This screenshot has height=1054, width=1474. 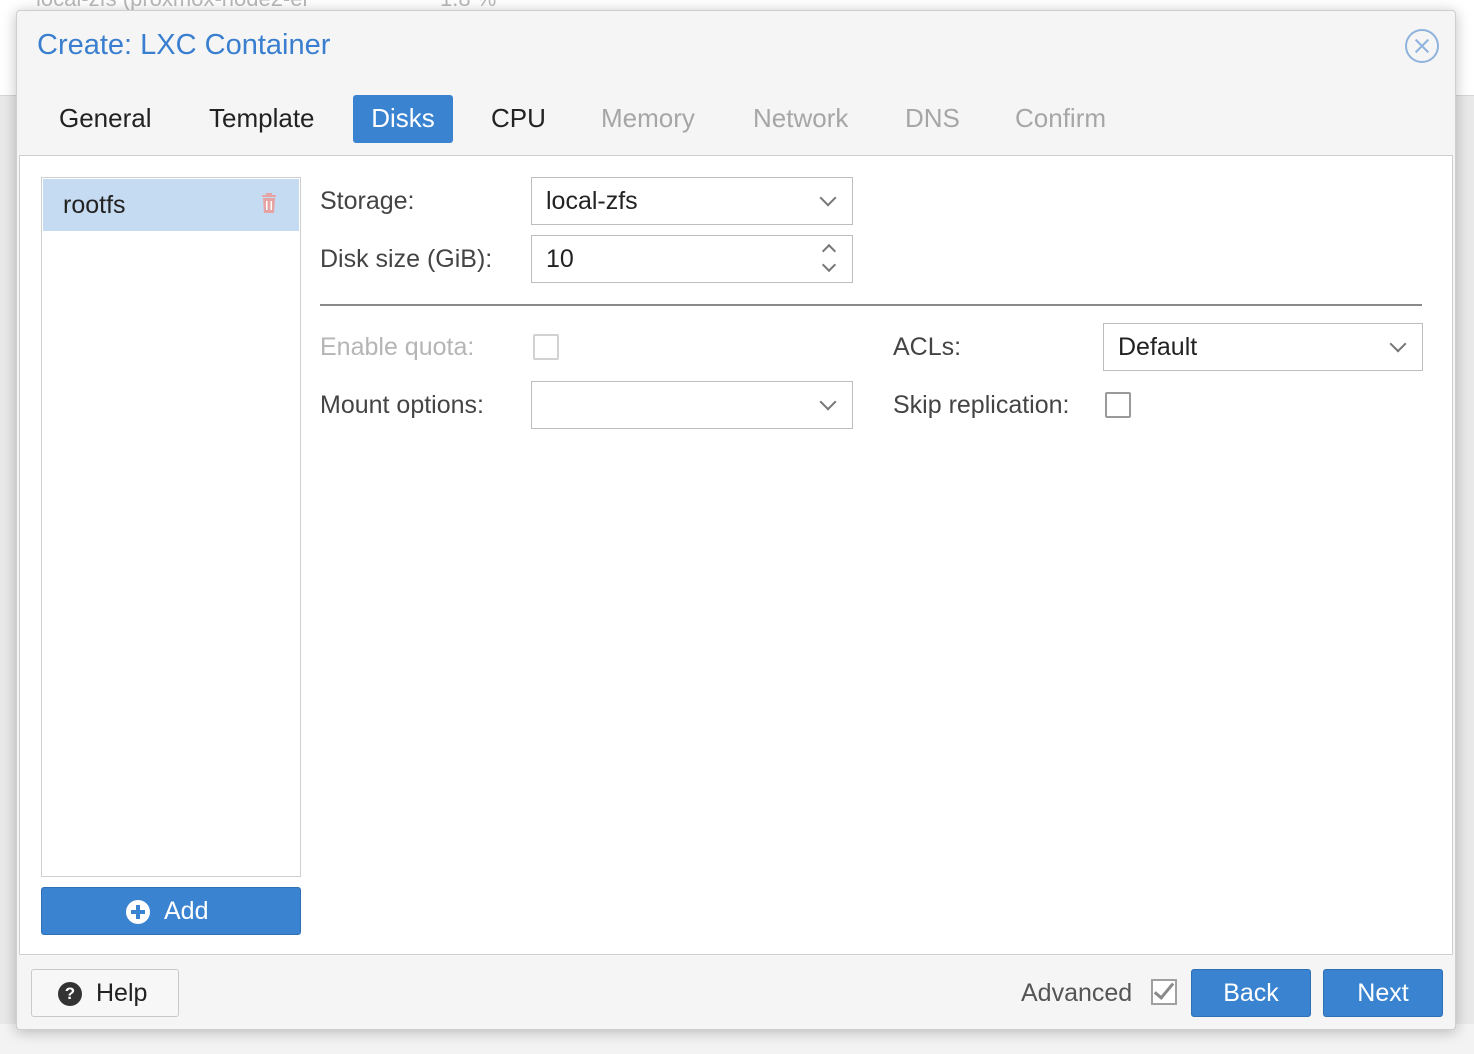 I want to click on plus-circle-icon, so click(x=138, y=912).